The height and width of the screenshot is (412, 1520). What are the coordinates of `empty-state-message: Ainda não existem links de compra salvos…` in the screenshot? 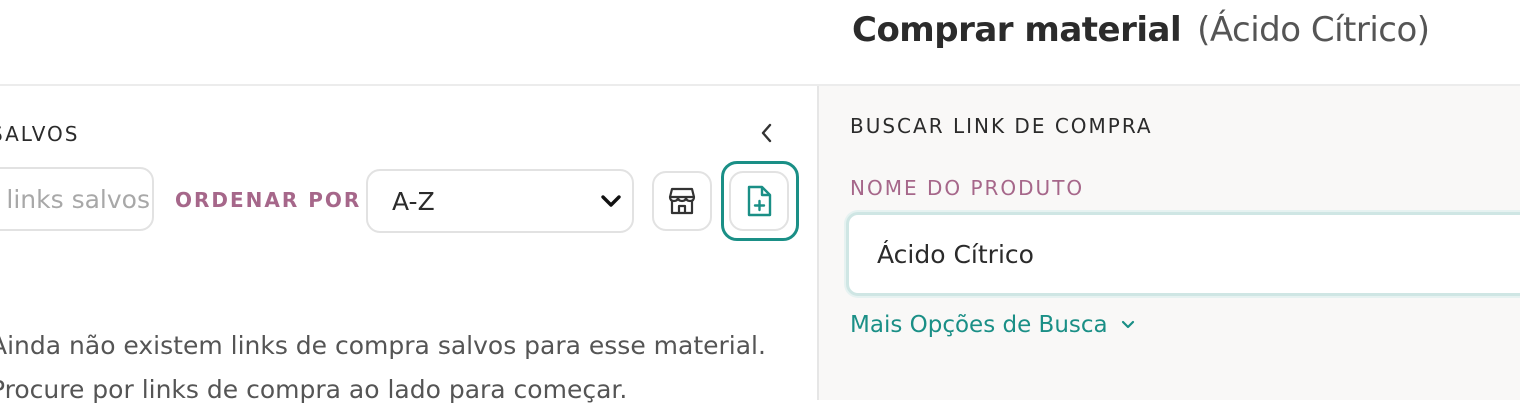 It's located at (383, 367).